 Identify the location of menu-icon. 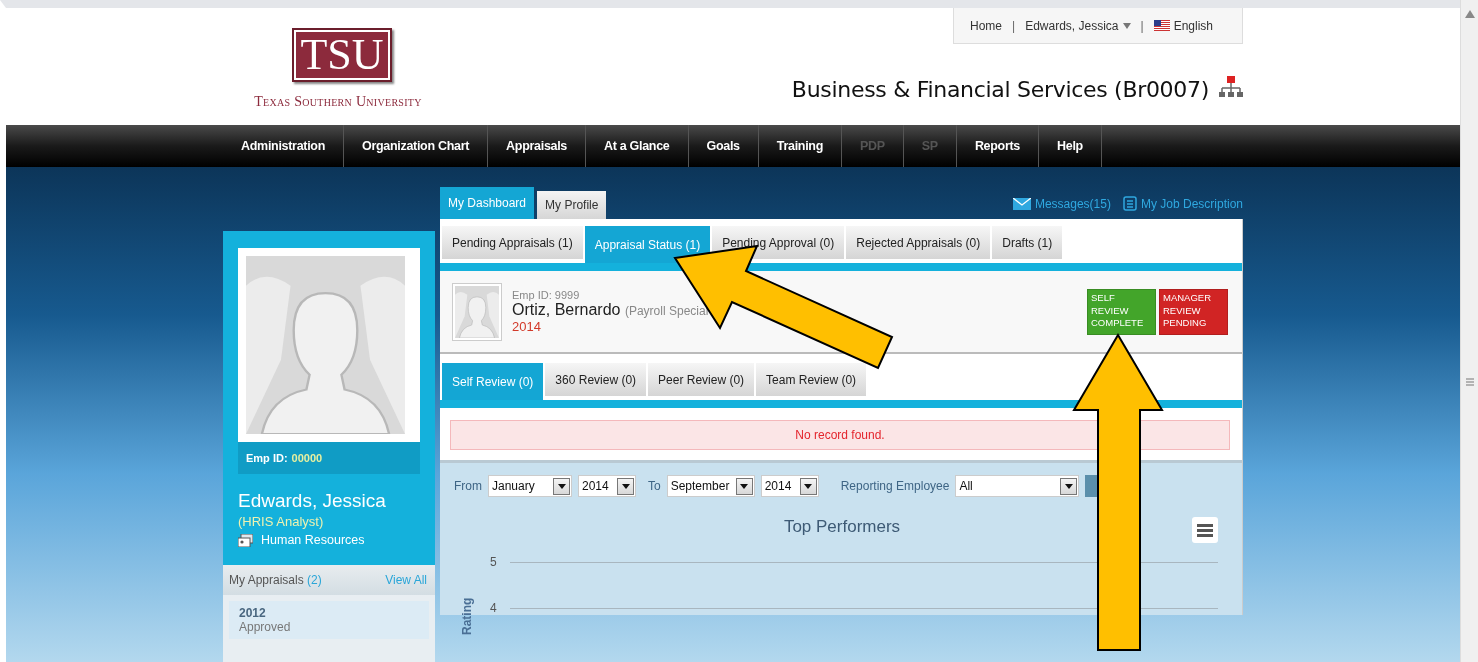
(1205, 530).